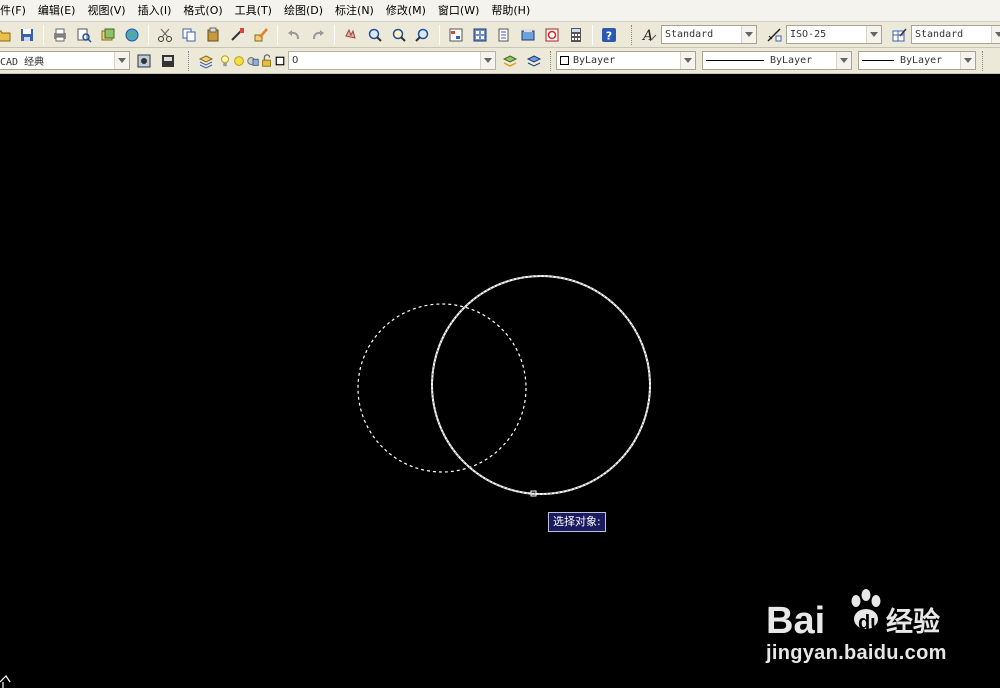 The height and width of the screenshot is (688, 1000). What do you see at coordinates (189, 35) in the screenshot?
I see `copy-icon` at bounding box center [189, 35].